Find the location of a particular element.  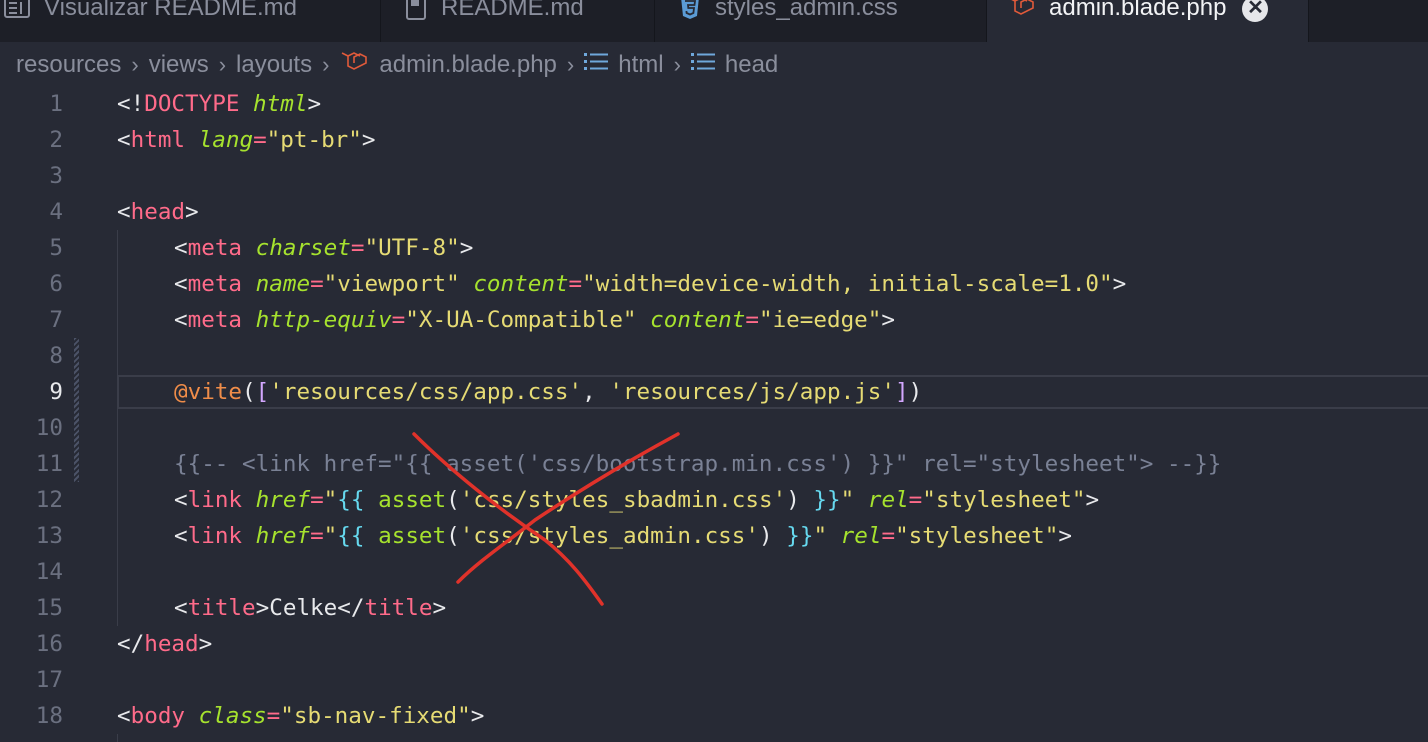

line-number: 16 is located at coordinates (49, 644).